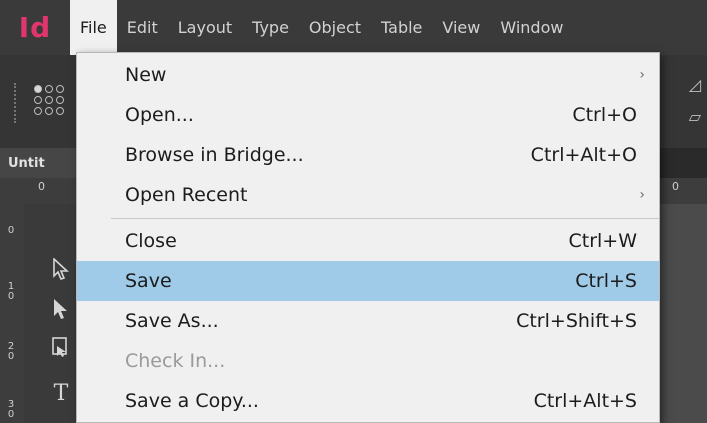 This screenshot has height=423, width=707. I want to click on page-tool-icon, so click(61, 347).